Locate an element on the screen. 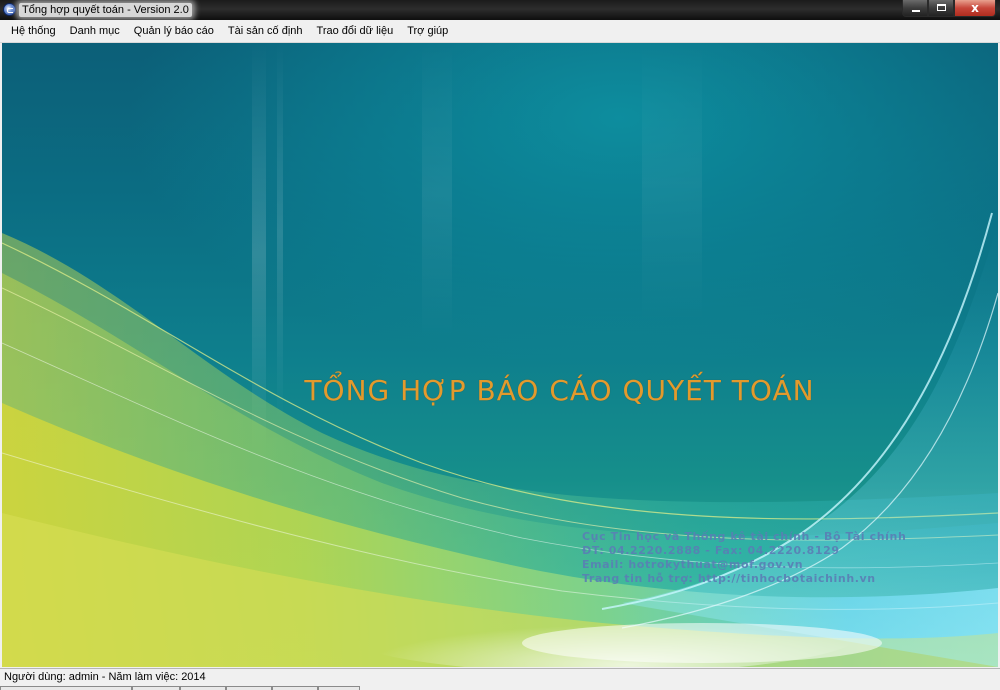 The image size is (1000, 690). maximize-icon is located at coordinates (941, 7).